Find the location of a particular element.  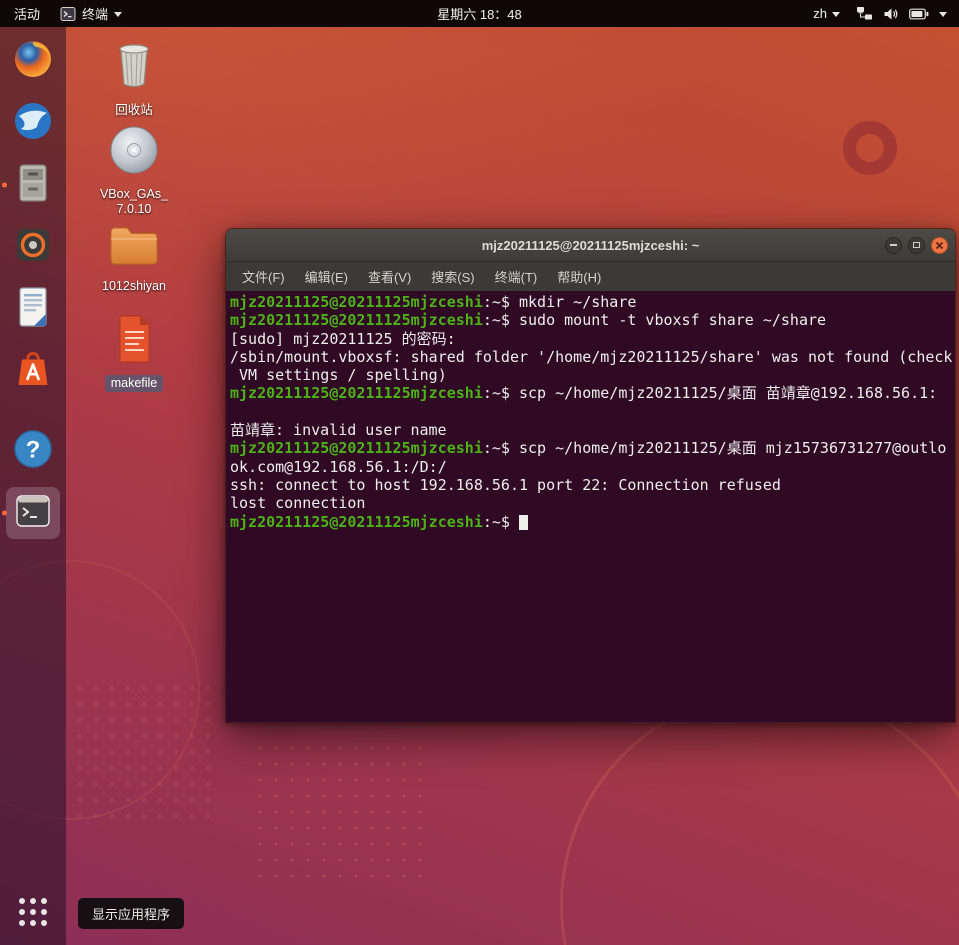

document-icon is located at coordinates (134, 341).